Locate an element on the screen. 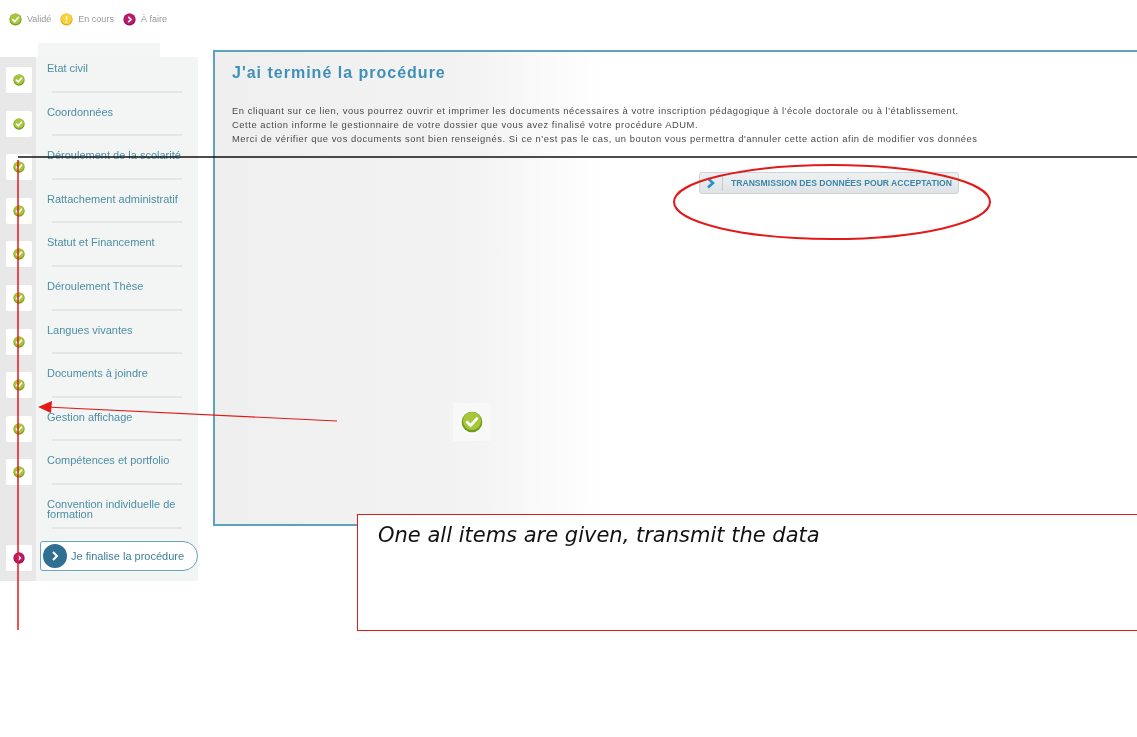  transmit-button: TRANSMISSION DES DONNÉES POUR ACCEPTATION is located at coordinates (829, 183).